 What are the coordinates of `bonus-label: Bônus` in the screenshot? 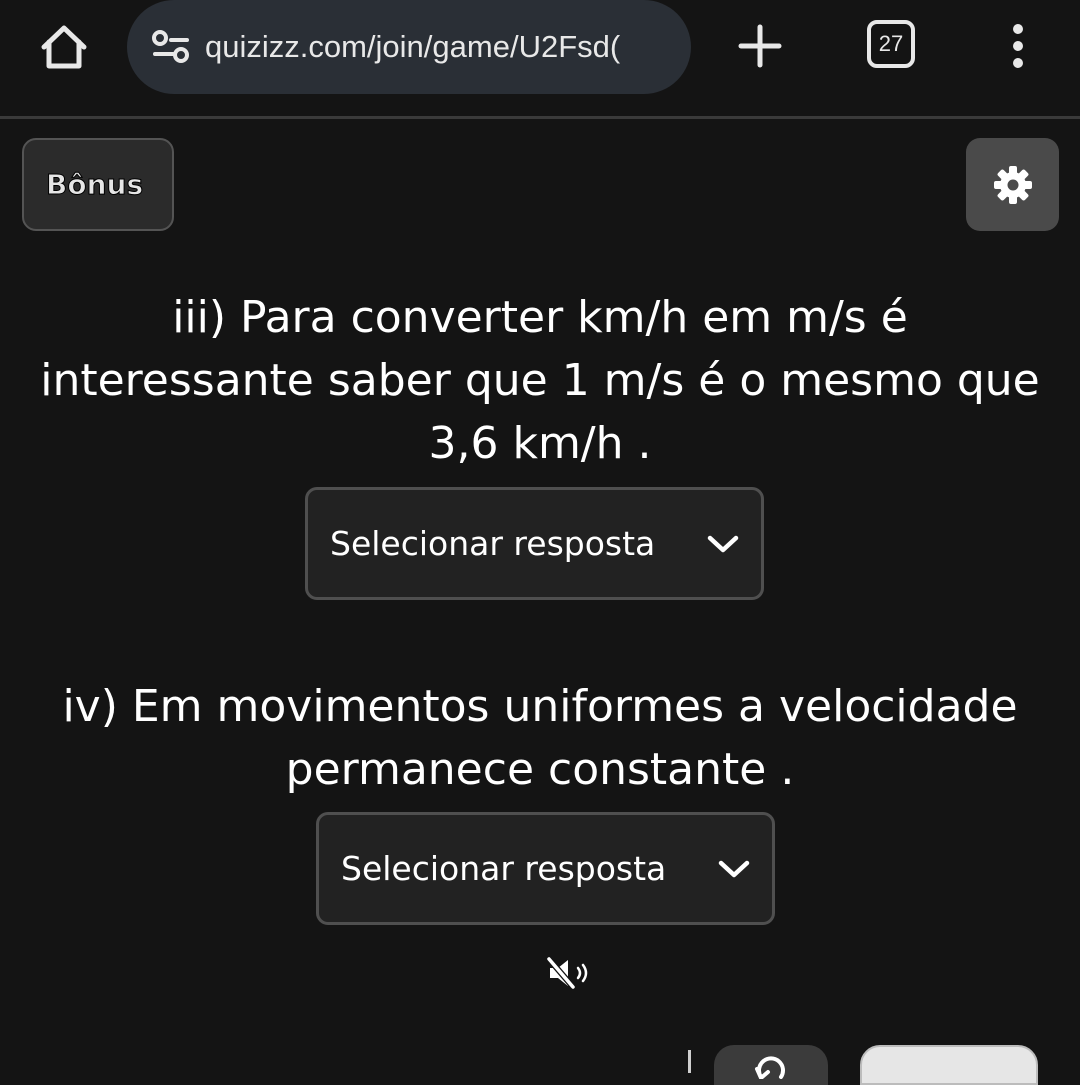 It's located at (94, 185).